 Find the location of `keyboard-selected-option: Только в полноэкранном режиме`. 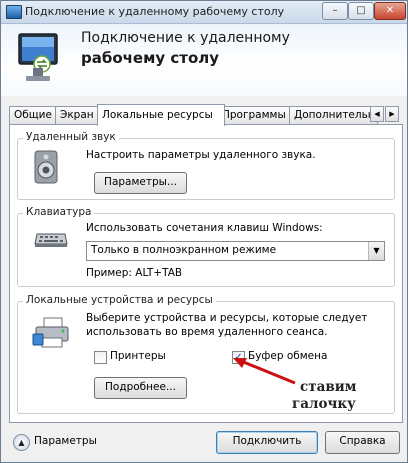

keyboard-selected-option: Только в полноэкранном режиме is located at coordinates (184, 250).